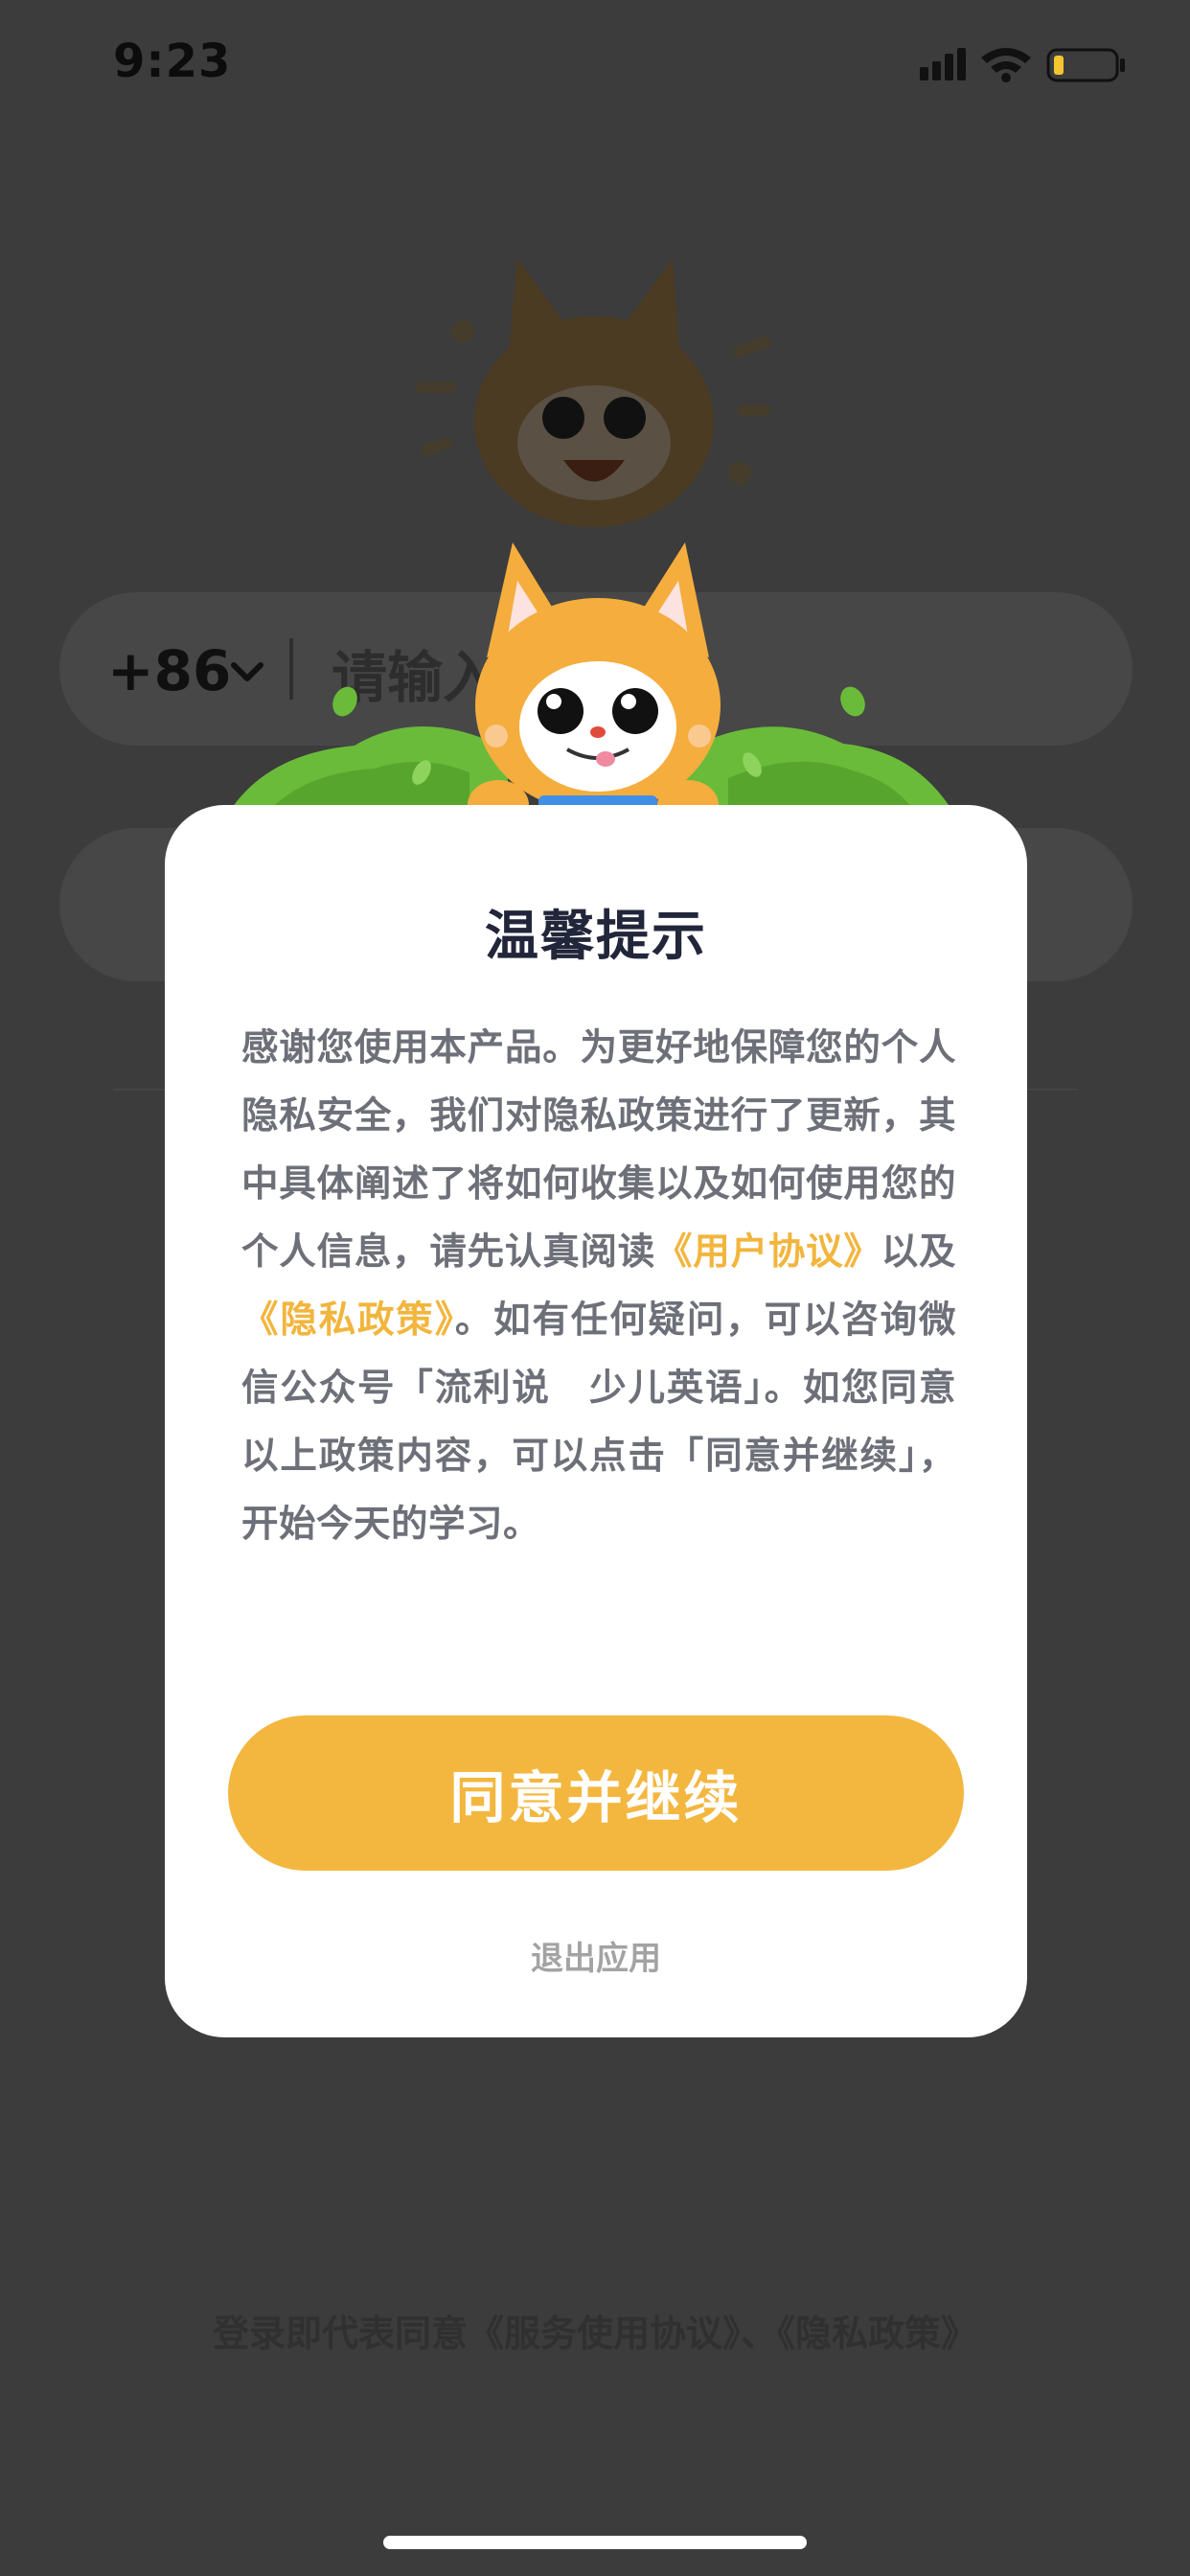  Describe the element at coordinates (172, 61) in the screenshot. I see `status-time: 9:23` at that location.